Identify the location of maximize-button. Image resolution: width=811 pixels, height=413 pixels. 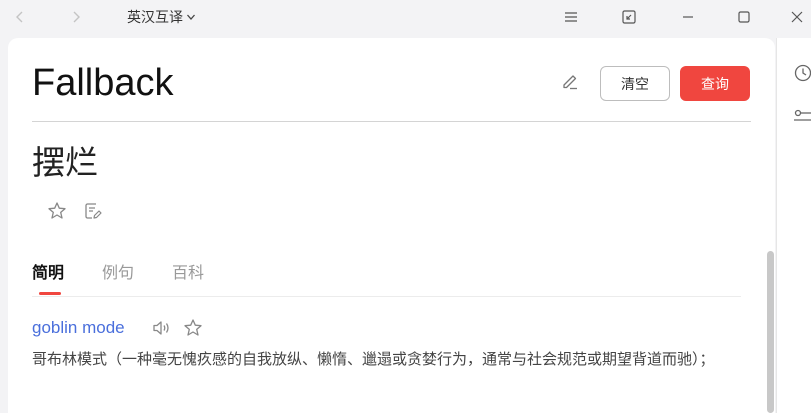
(744, 17).